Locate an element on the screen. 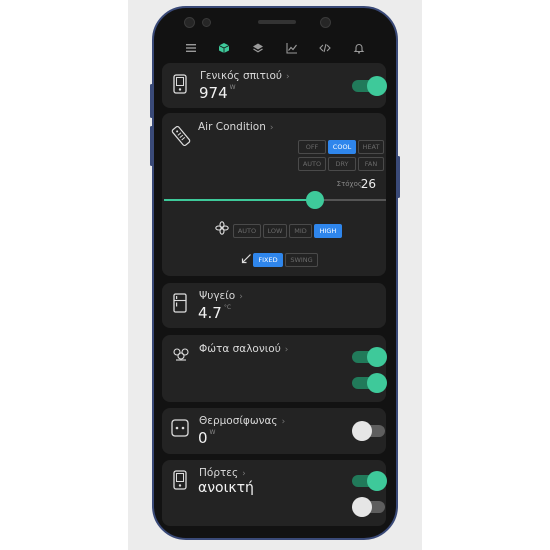 The height and width of the screenshot is (550, 550). layers-icon is located at coordinates (258, 48).